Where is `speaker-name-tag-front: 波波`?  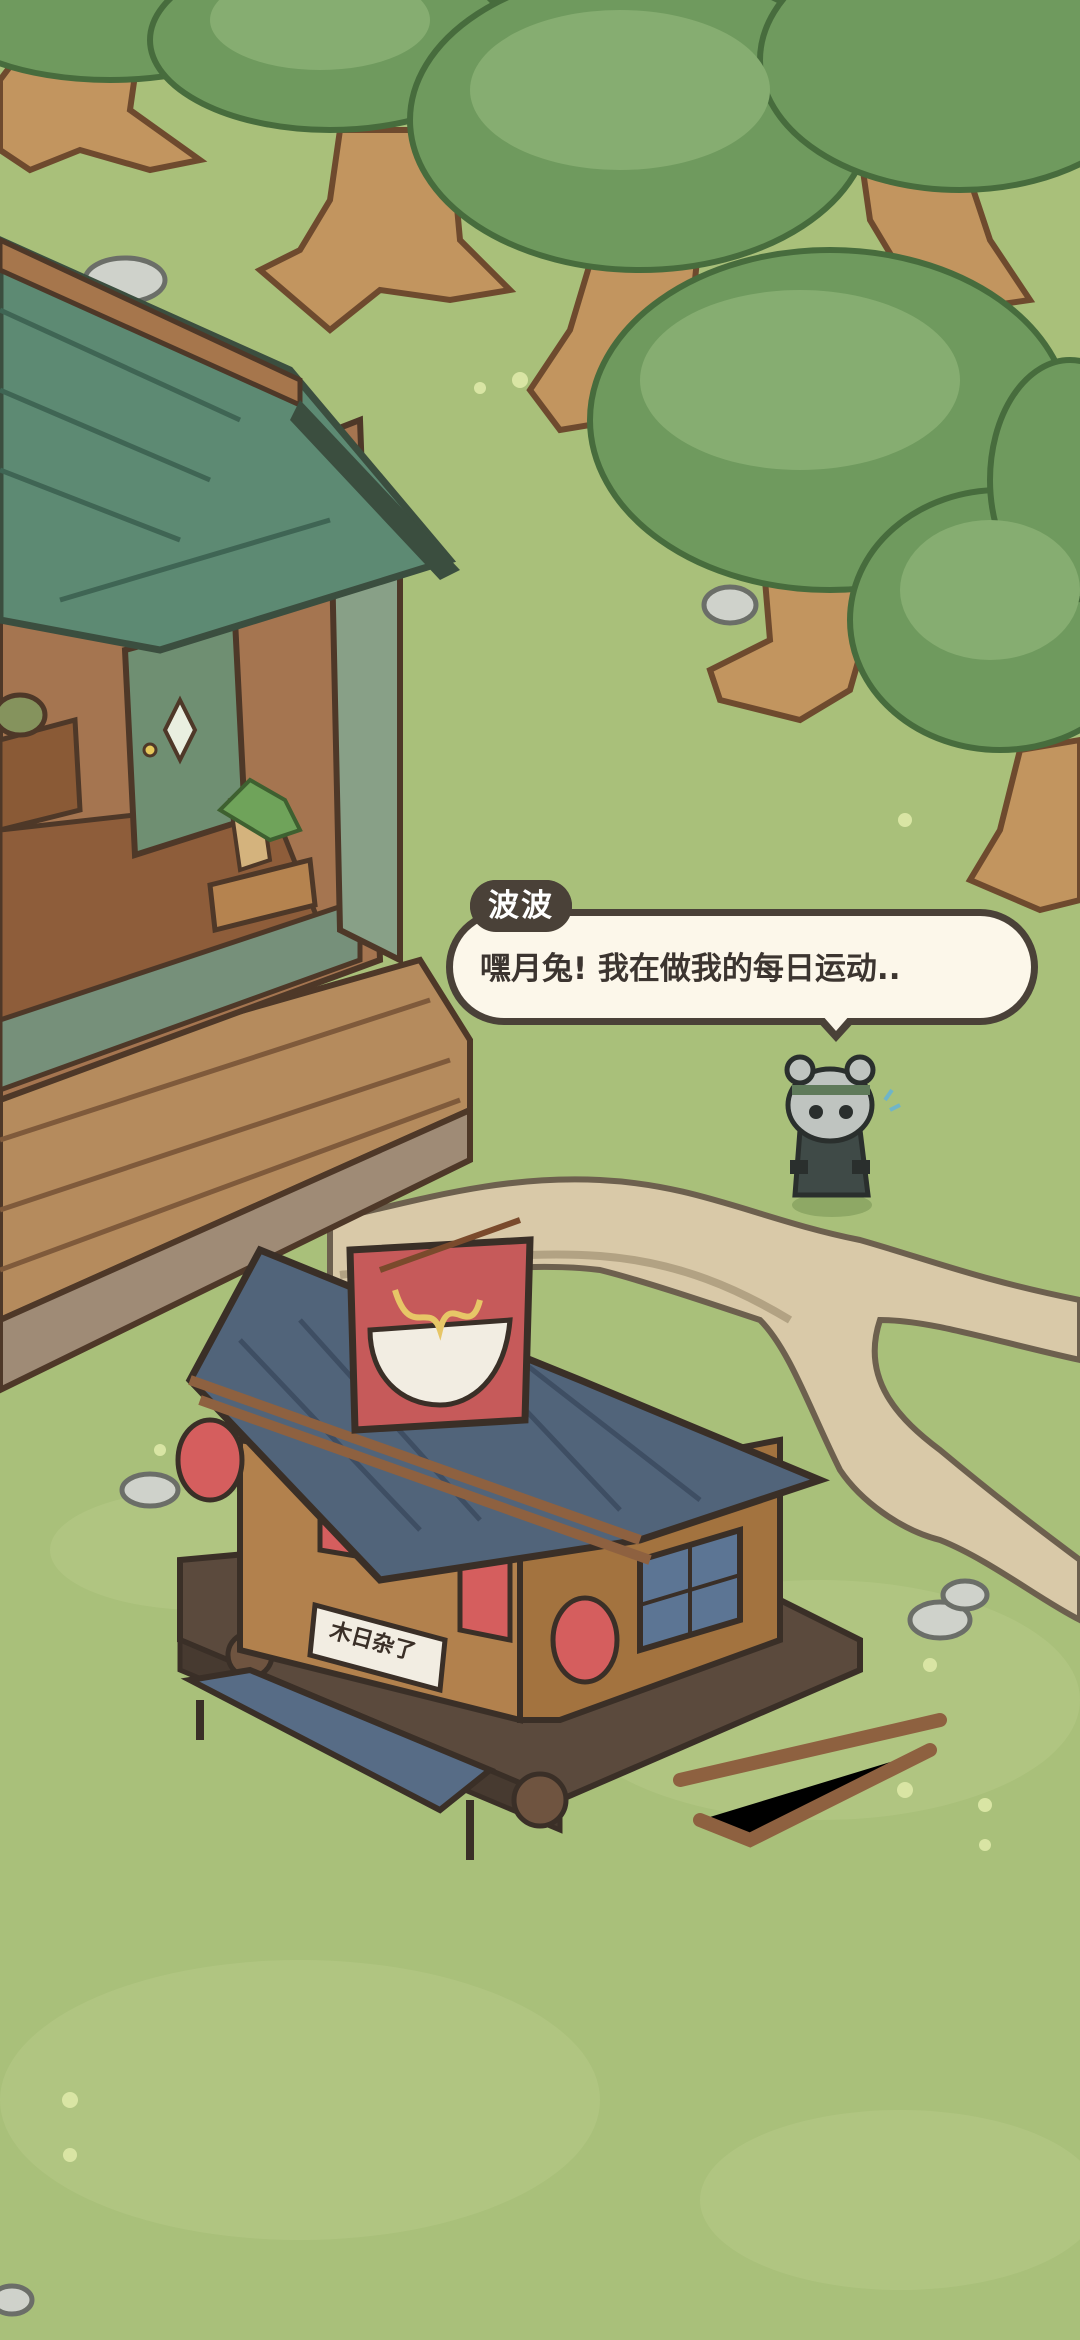
speaker-name-tag-front: 波波 is located at coordinates (521, 906).